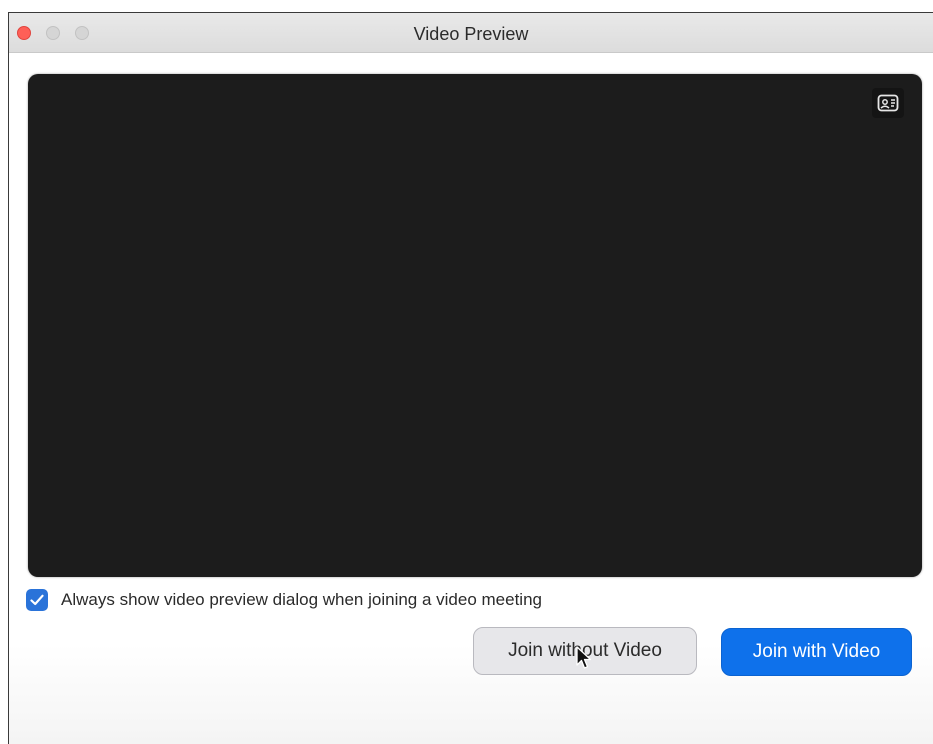 Image resolution: width=933 pixels, height=744 pixels. What do you see at coordinates (37, 600) in the screenshot?
I see `always-show-checkbox` at bounding box center [37, 600].